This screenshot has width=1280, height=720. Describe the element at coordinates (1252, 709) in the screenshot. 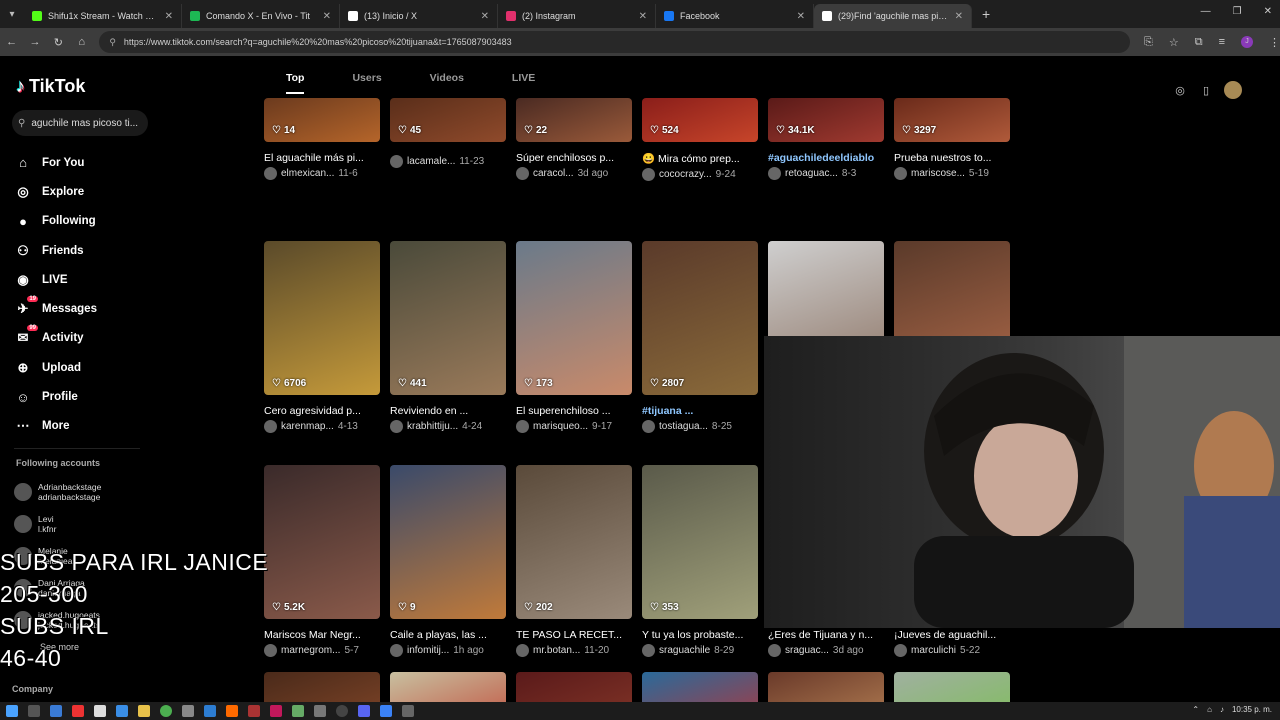

I see `clock: 10:35 p. m.` at that location.